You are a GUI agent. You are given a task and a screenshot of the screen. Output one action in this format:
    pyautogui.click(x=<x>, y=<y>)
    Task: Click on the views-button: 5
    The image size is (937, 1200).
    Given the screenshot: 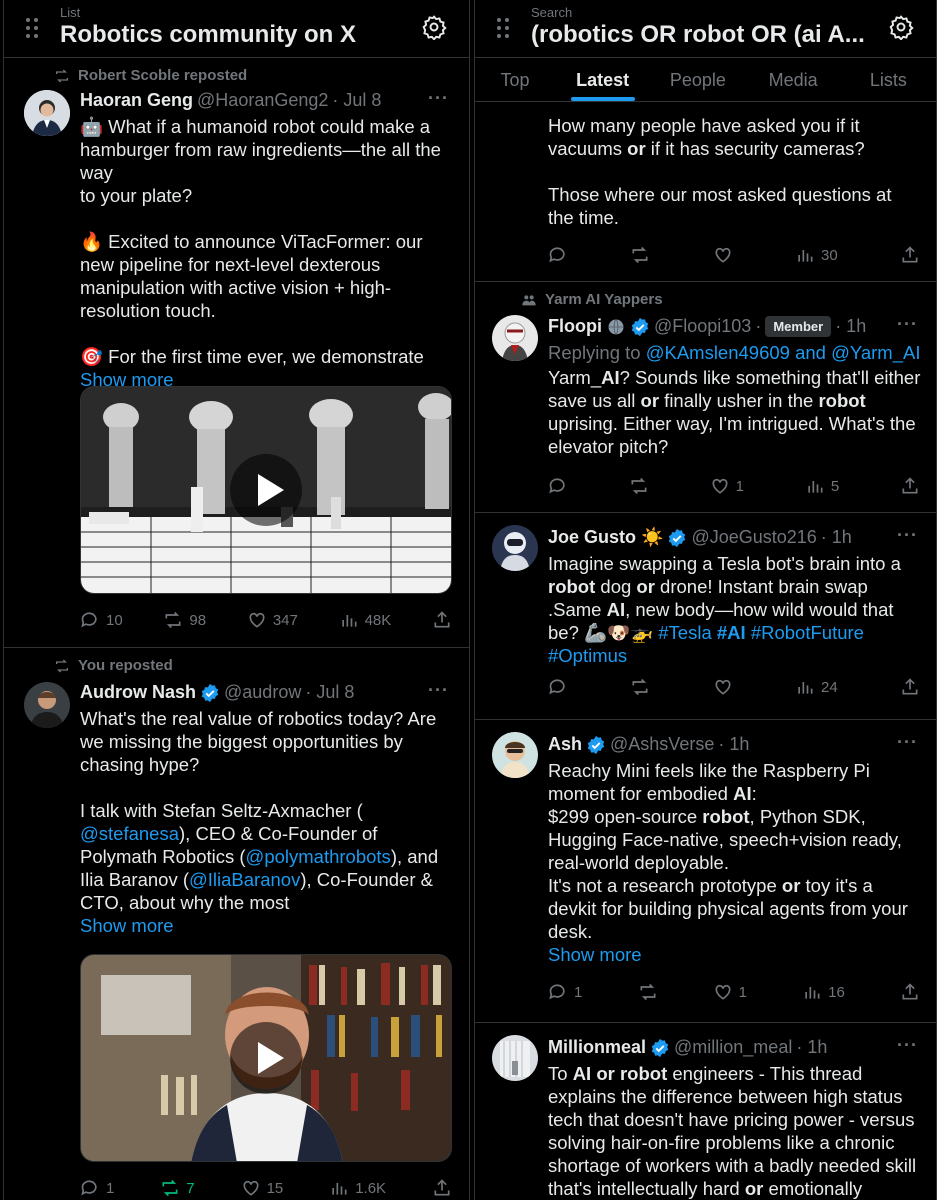 What is the action you would take?
    pyautogui.click(x=822, y=486)
    